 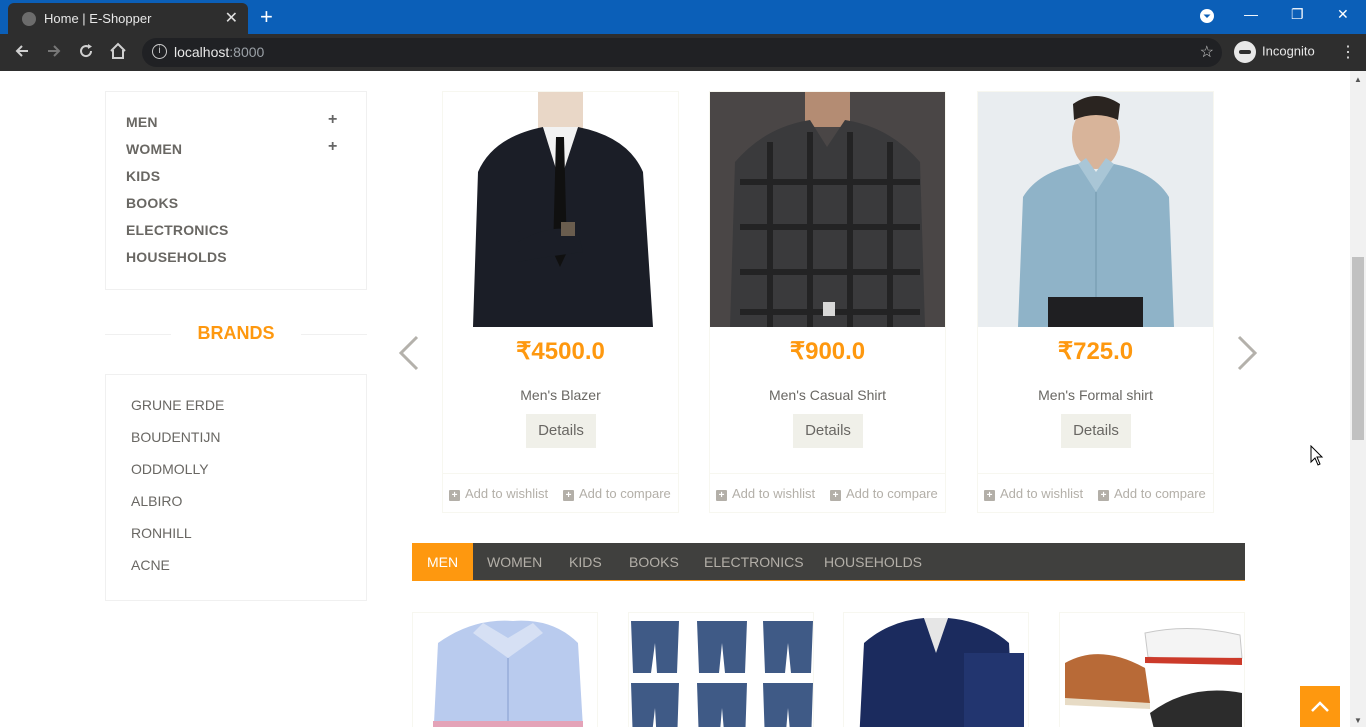 I want to click on browser-tab: Home | E-Shopper ✕, so click(x=128, y=18).